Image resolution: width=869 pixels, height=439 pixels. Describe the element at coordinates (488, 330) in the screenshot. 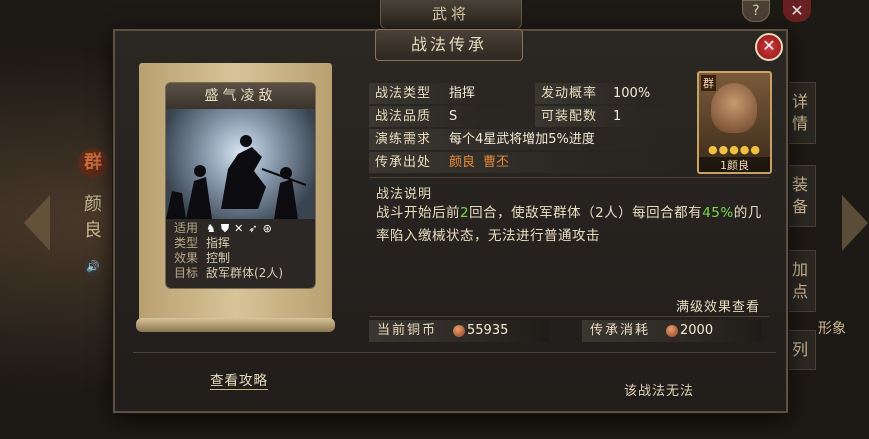

I see `copper-value: 55935` at that location.